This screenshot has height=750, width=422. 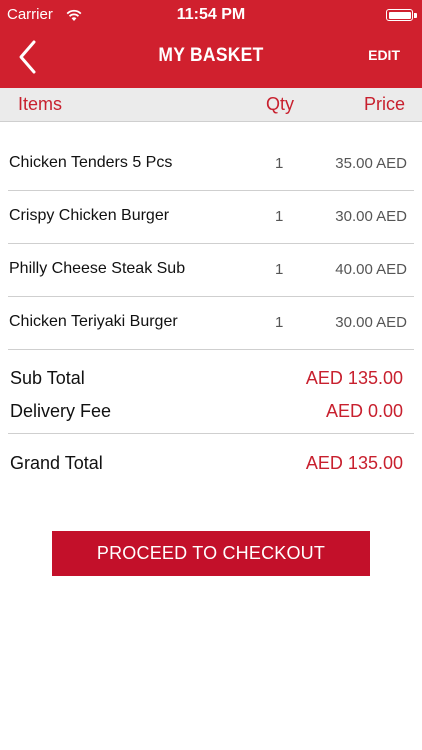 I want to click on delivery-fee-label: Delivery Fee, so click(x=61, y=411).